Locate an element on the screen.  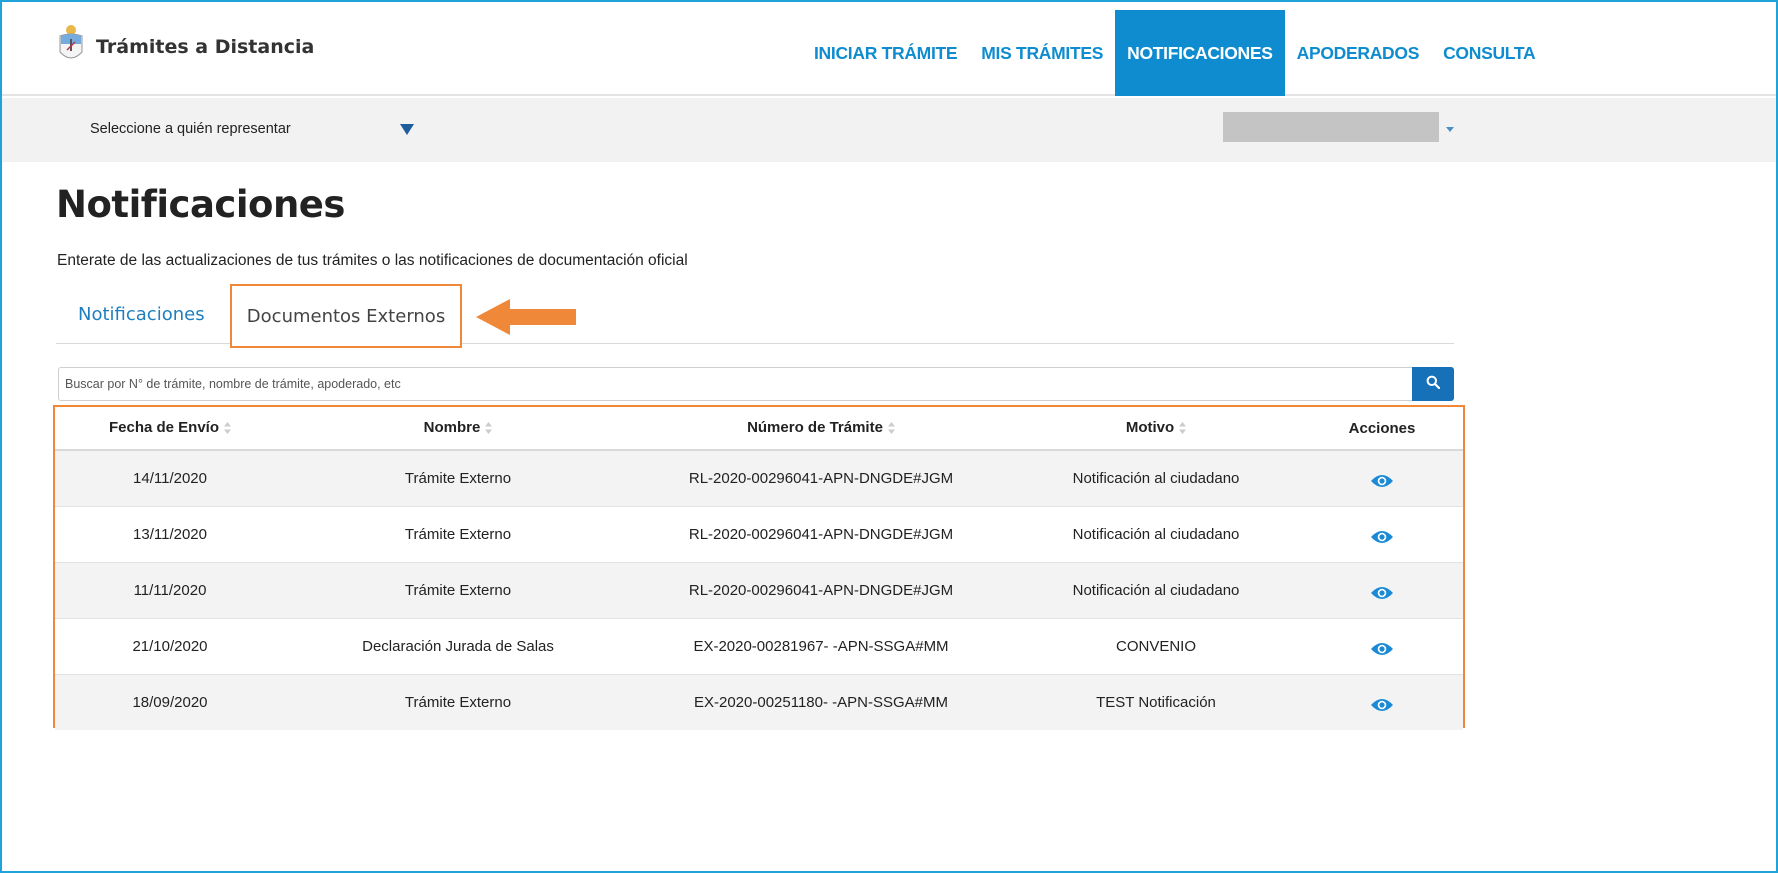
cell-motivo: CONVENIO is located at coordinates (1156, 645).